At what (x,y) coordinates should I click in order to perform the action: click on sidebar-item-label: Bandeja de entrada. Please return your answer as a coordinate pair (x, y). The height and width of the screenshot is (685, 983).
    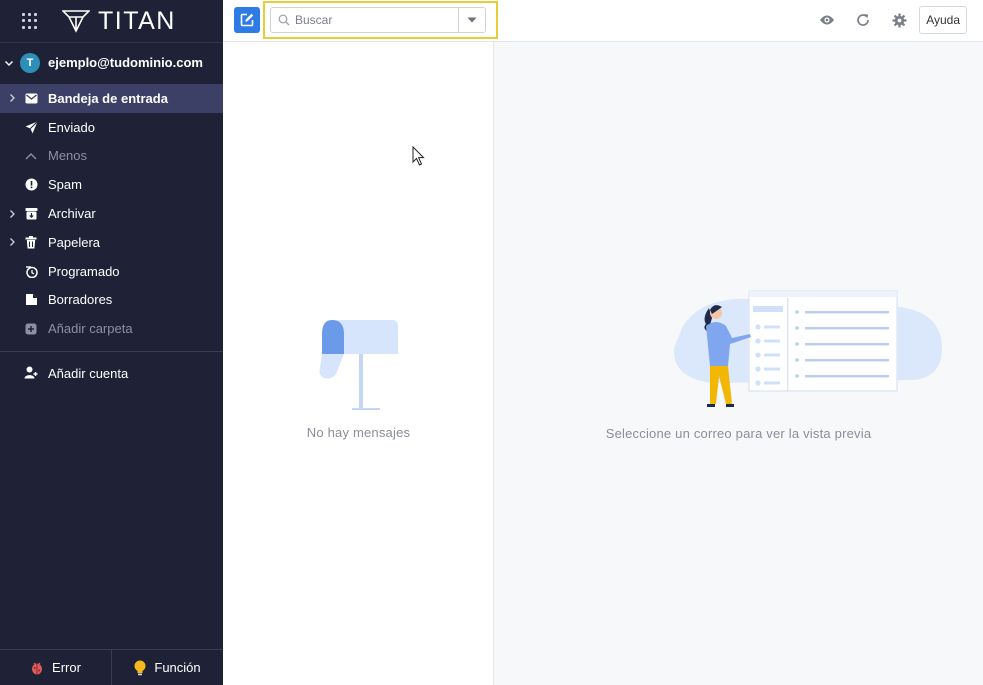
    Looking at the image, I should click on (108, 98).